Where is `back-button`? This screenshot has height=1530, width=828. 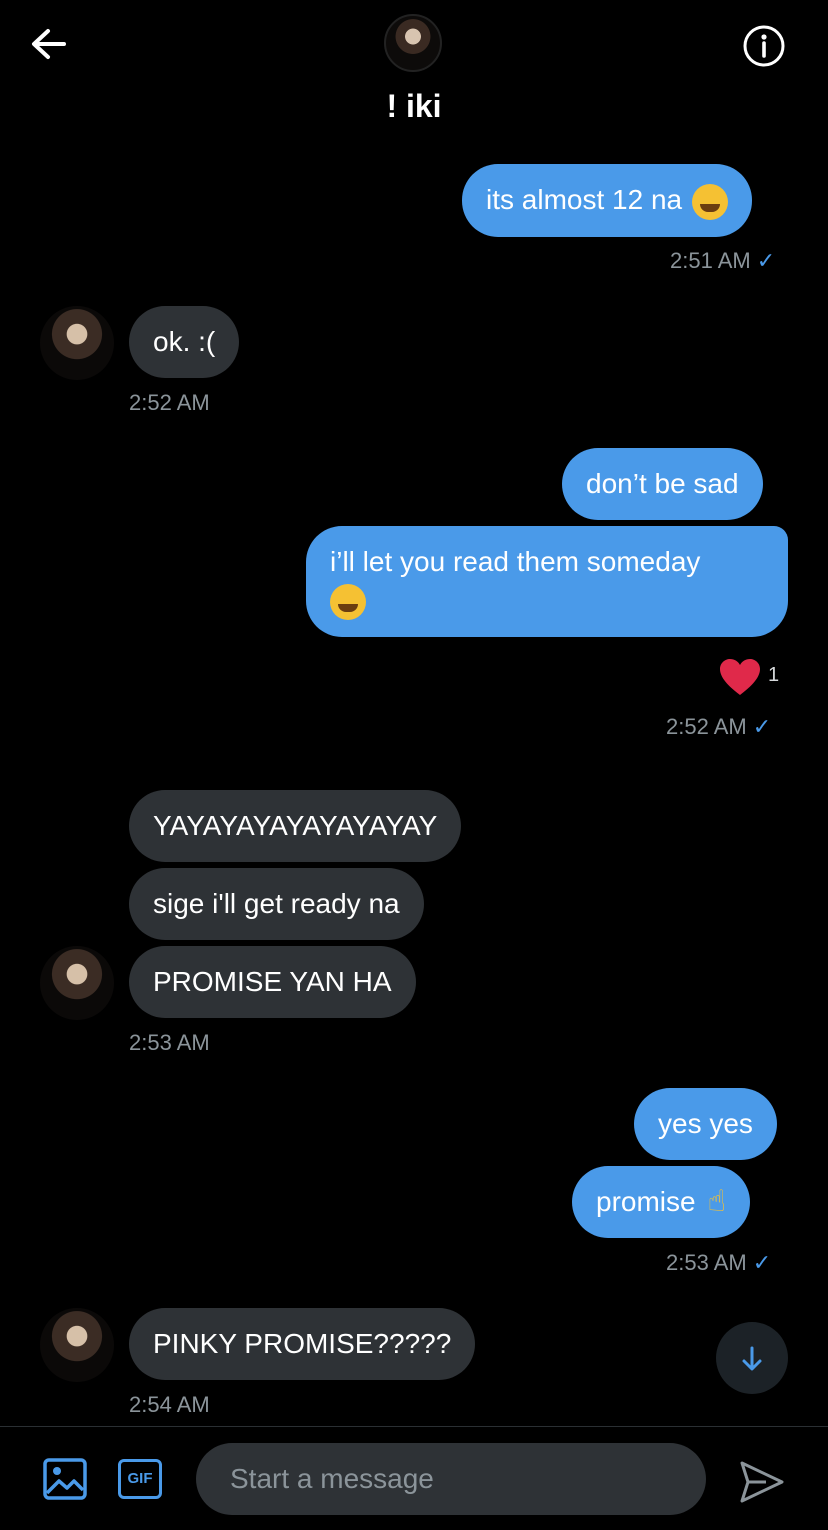 back-button is located at coordinates (49, 44).